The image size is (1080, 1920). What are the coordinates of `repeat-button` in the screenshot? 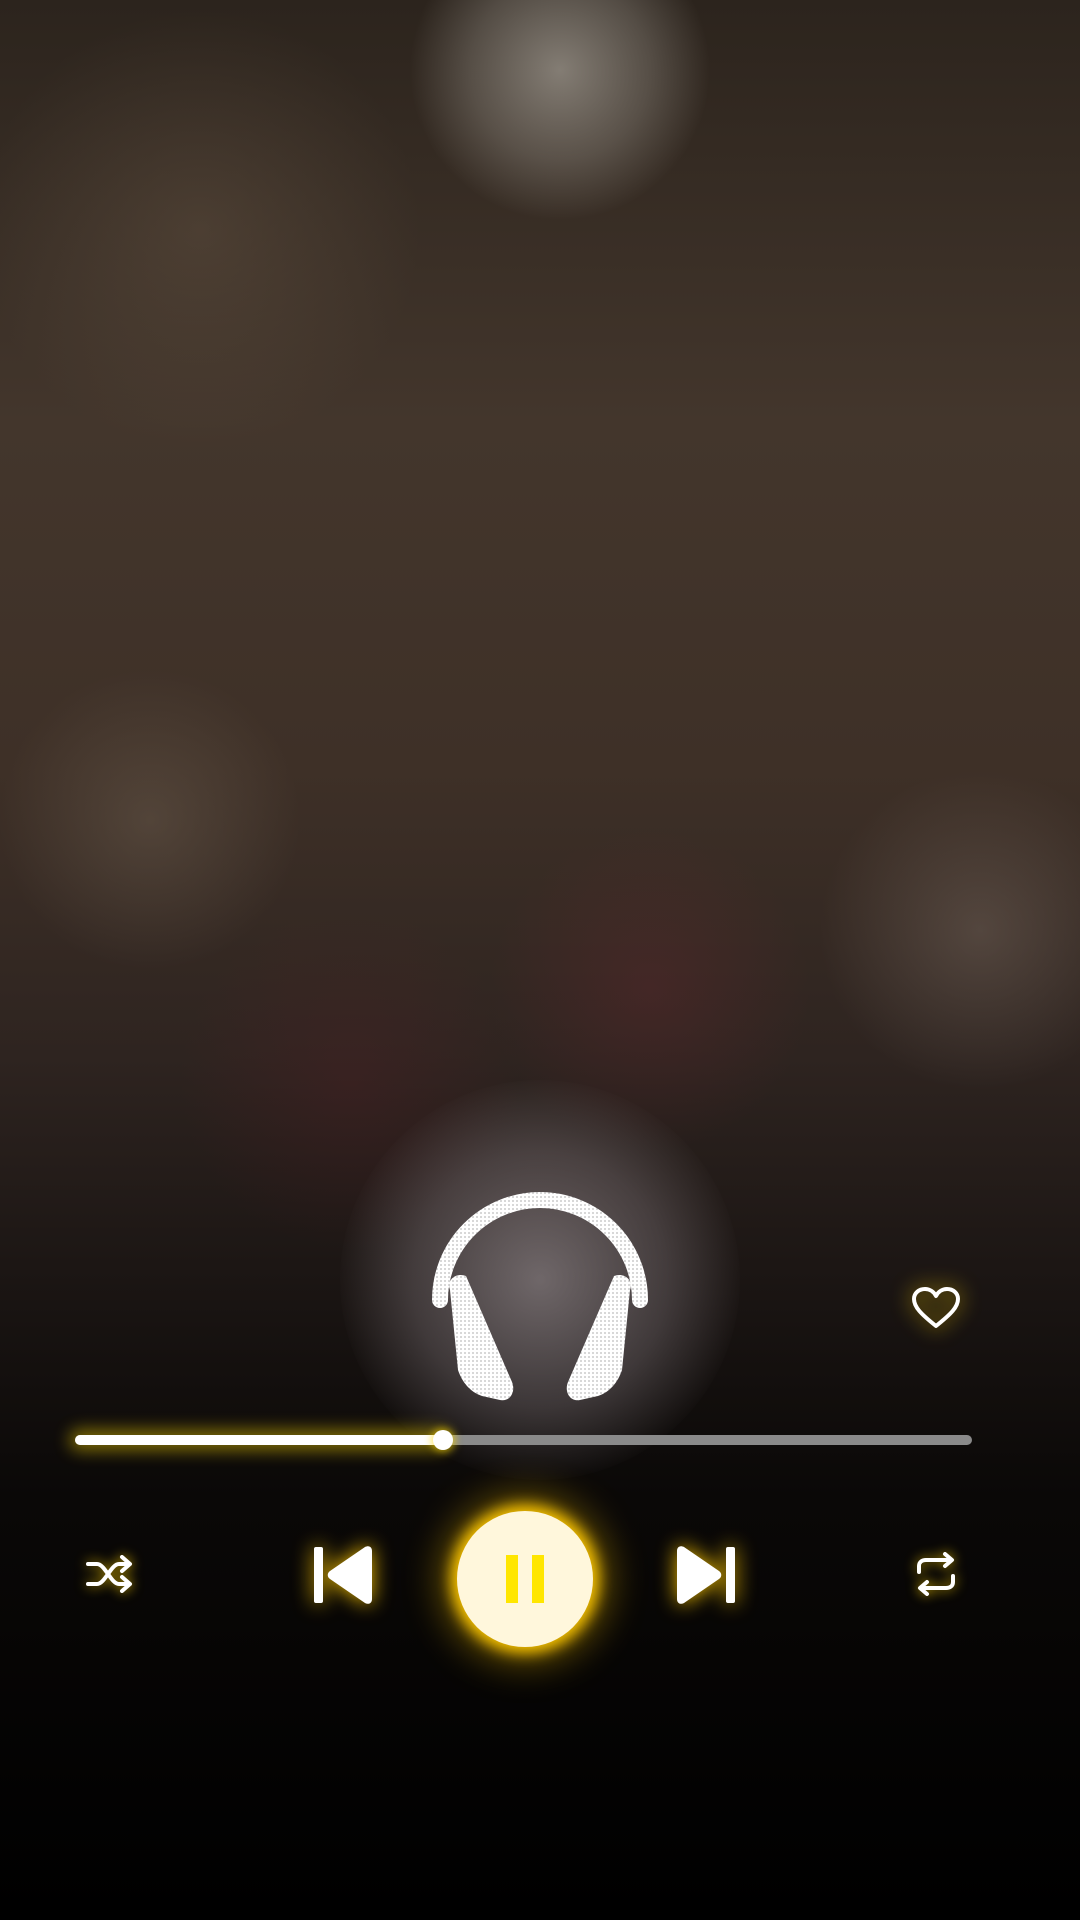 It's located at (936, 1574).